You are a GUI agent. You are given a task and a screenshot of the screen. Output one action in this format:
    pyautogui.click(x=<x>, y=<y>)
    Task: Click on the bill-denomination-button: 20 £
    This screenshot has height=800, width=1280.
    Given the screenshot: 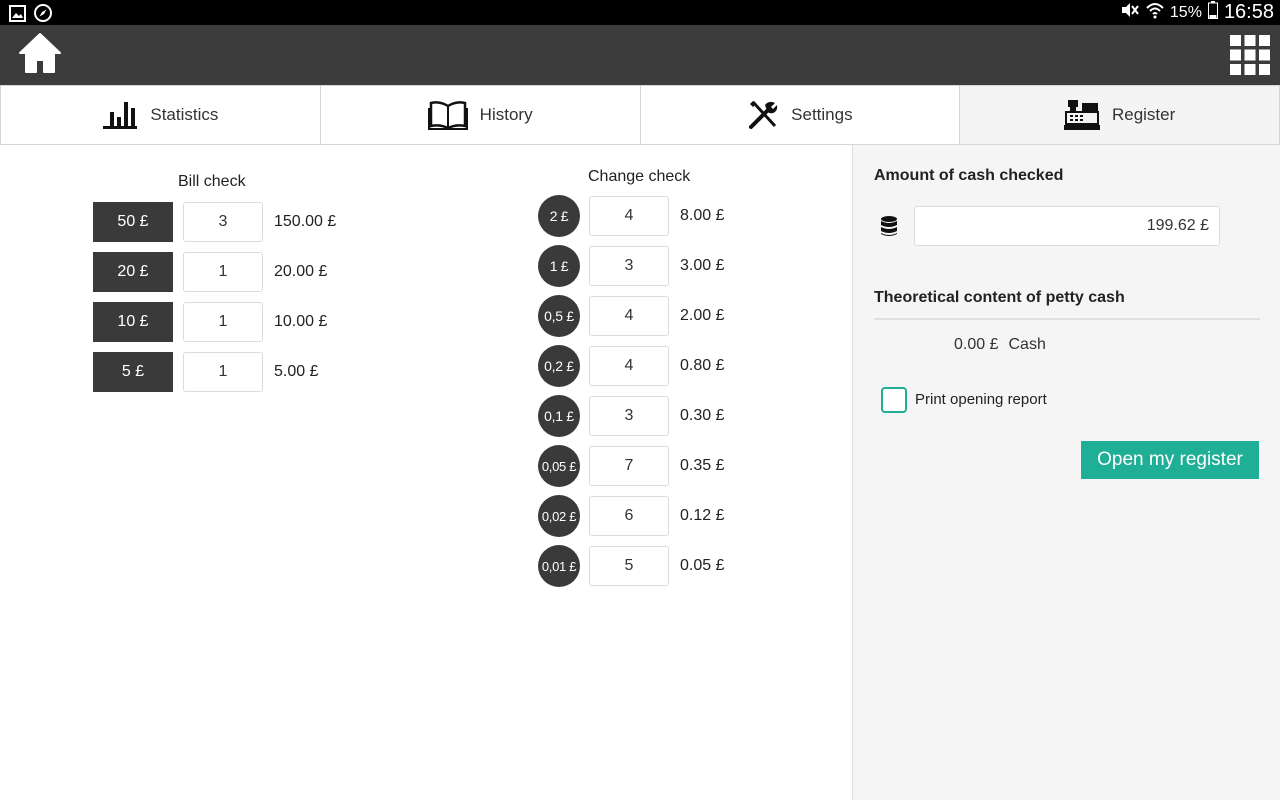 What is the action you would take?
    pyautogui.click(x=133, y=272)
    